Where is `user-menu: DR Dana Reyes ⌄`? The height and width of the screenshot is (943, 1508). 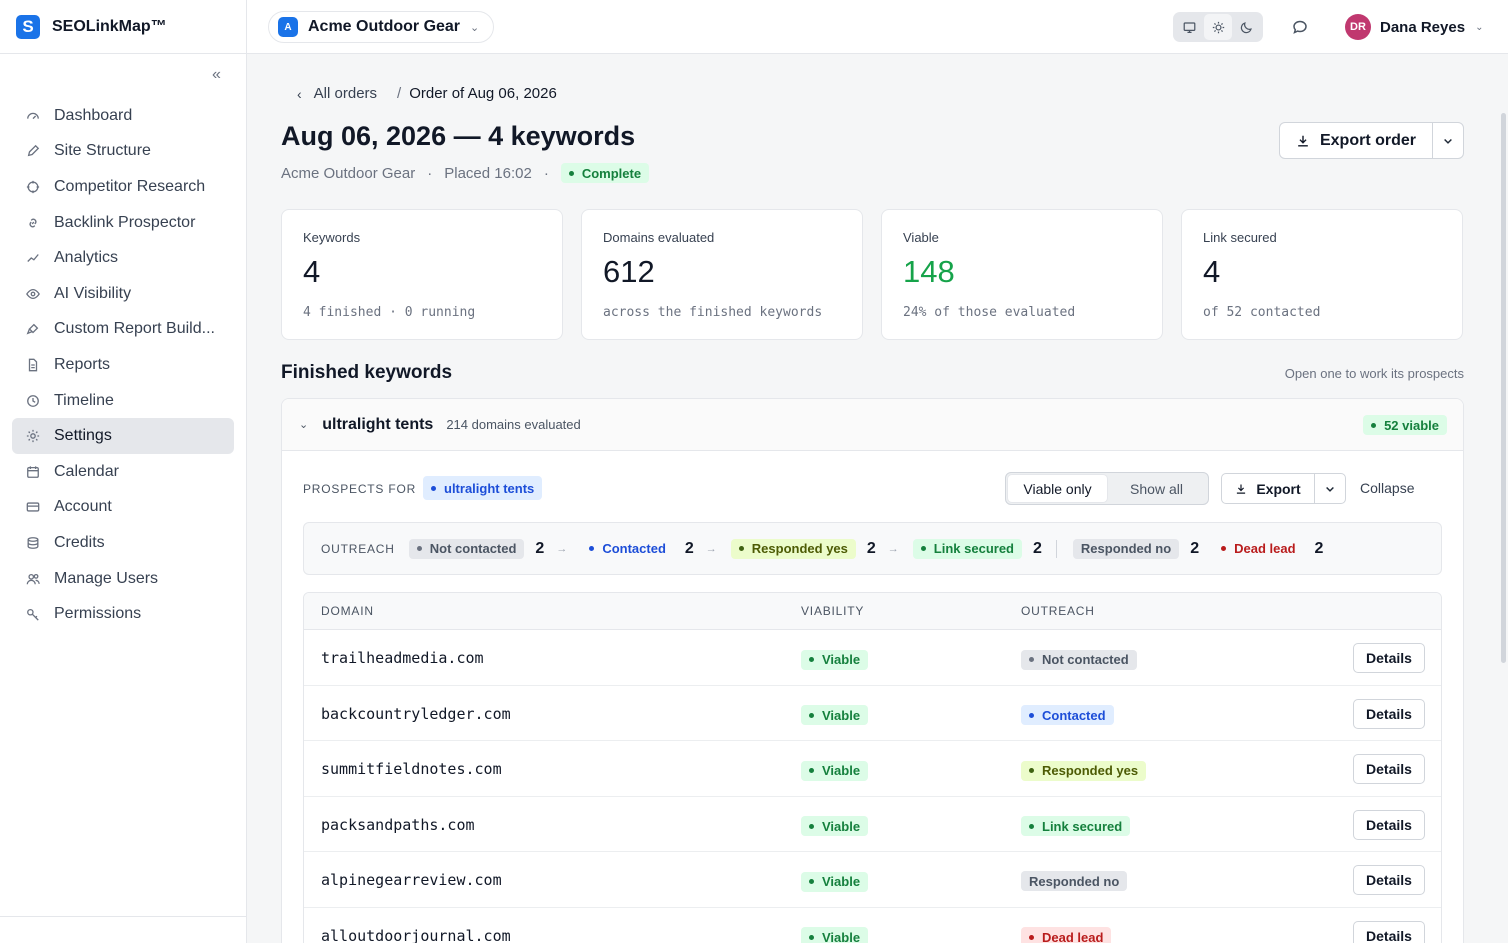 user-menu: DR Dana Reyes ⌄ is located at coordinates (1414, 27).